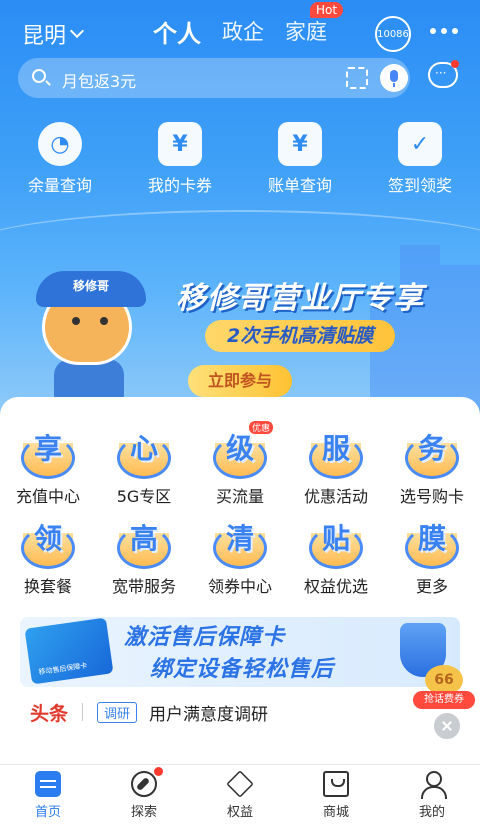  Describe the element at coordinates (47, 812) in the screenshot. I see `tab-label: 首页` at that location.